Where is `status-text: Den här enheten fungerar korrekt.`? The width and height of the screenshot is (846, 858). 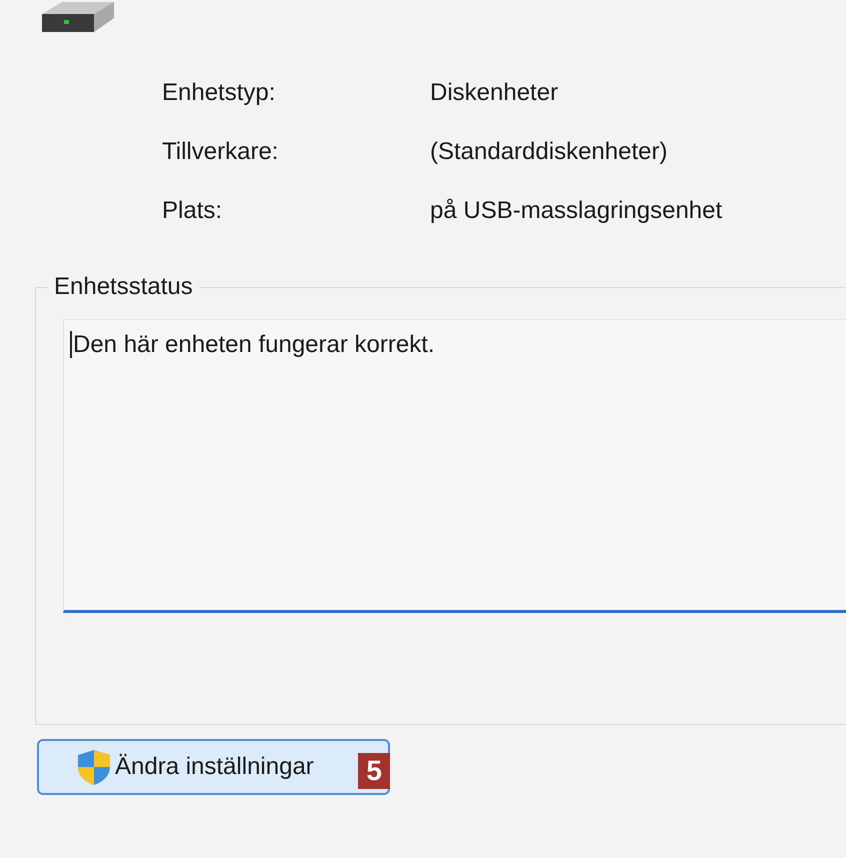 status-text: Den här enheten fungerar korrekt. is located at coordinates (252, 344).